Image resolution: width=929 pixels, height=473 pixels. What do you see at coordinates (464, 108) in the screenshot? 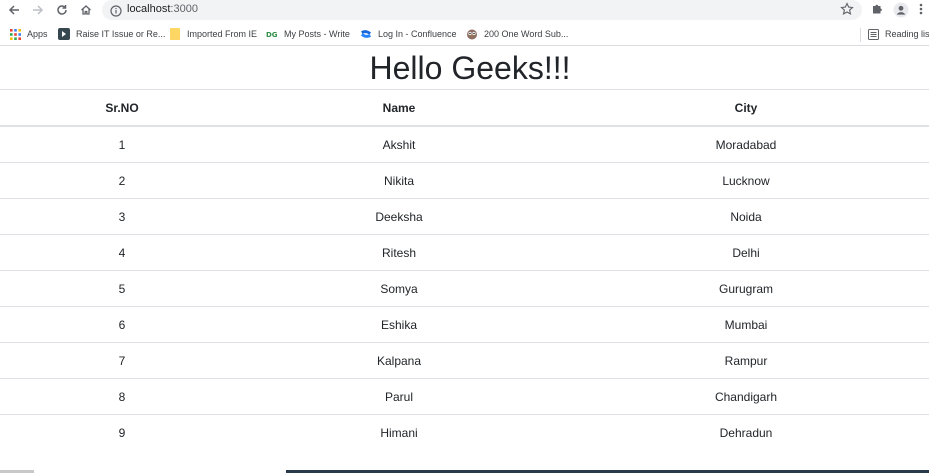
I see `table-header-row: Sr.NO Name City` at bounding box center [464, 108].